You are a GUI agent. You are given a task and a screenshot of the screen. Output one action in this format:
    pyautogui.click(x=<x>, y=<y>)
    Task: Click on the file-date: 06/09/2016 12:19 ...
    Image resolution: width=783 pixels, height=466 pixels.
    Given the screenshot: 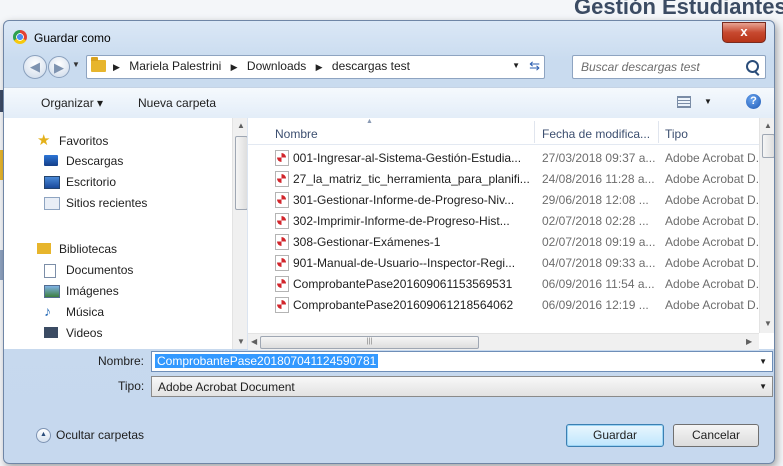 What is the action you would take?
    pyautogui.click(x=595, y=305)
    